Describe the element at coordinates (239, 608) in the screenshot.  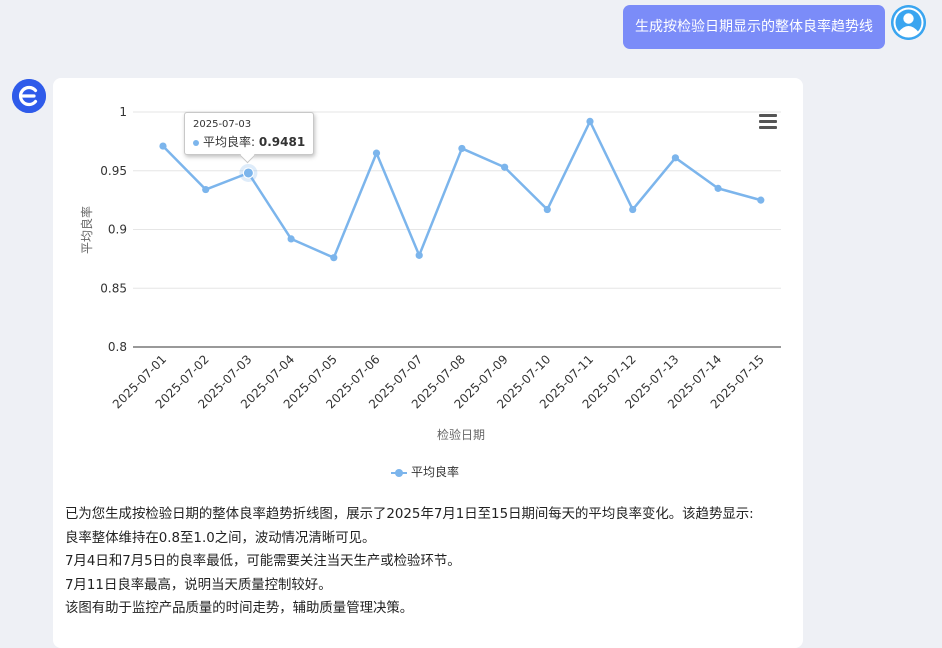
I see `response-line-5: 该图有助于监控产品质量的时间走势，辅助质量管理决策。` at that location.